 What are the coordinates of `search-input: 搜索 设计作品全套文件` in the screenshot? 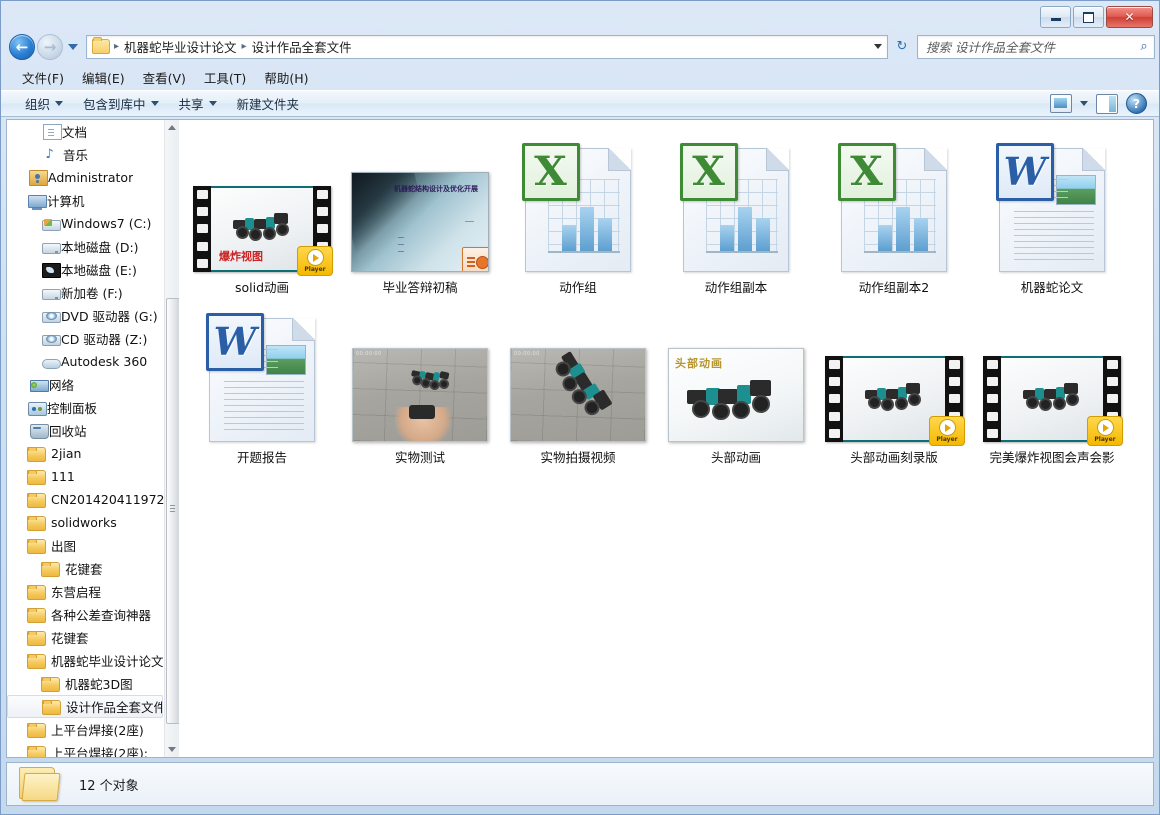 It's located at (1026, 46).